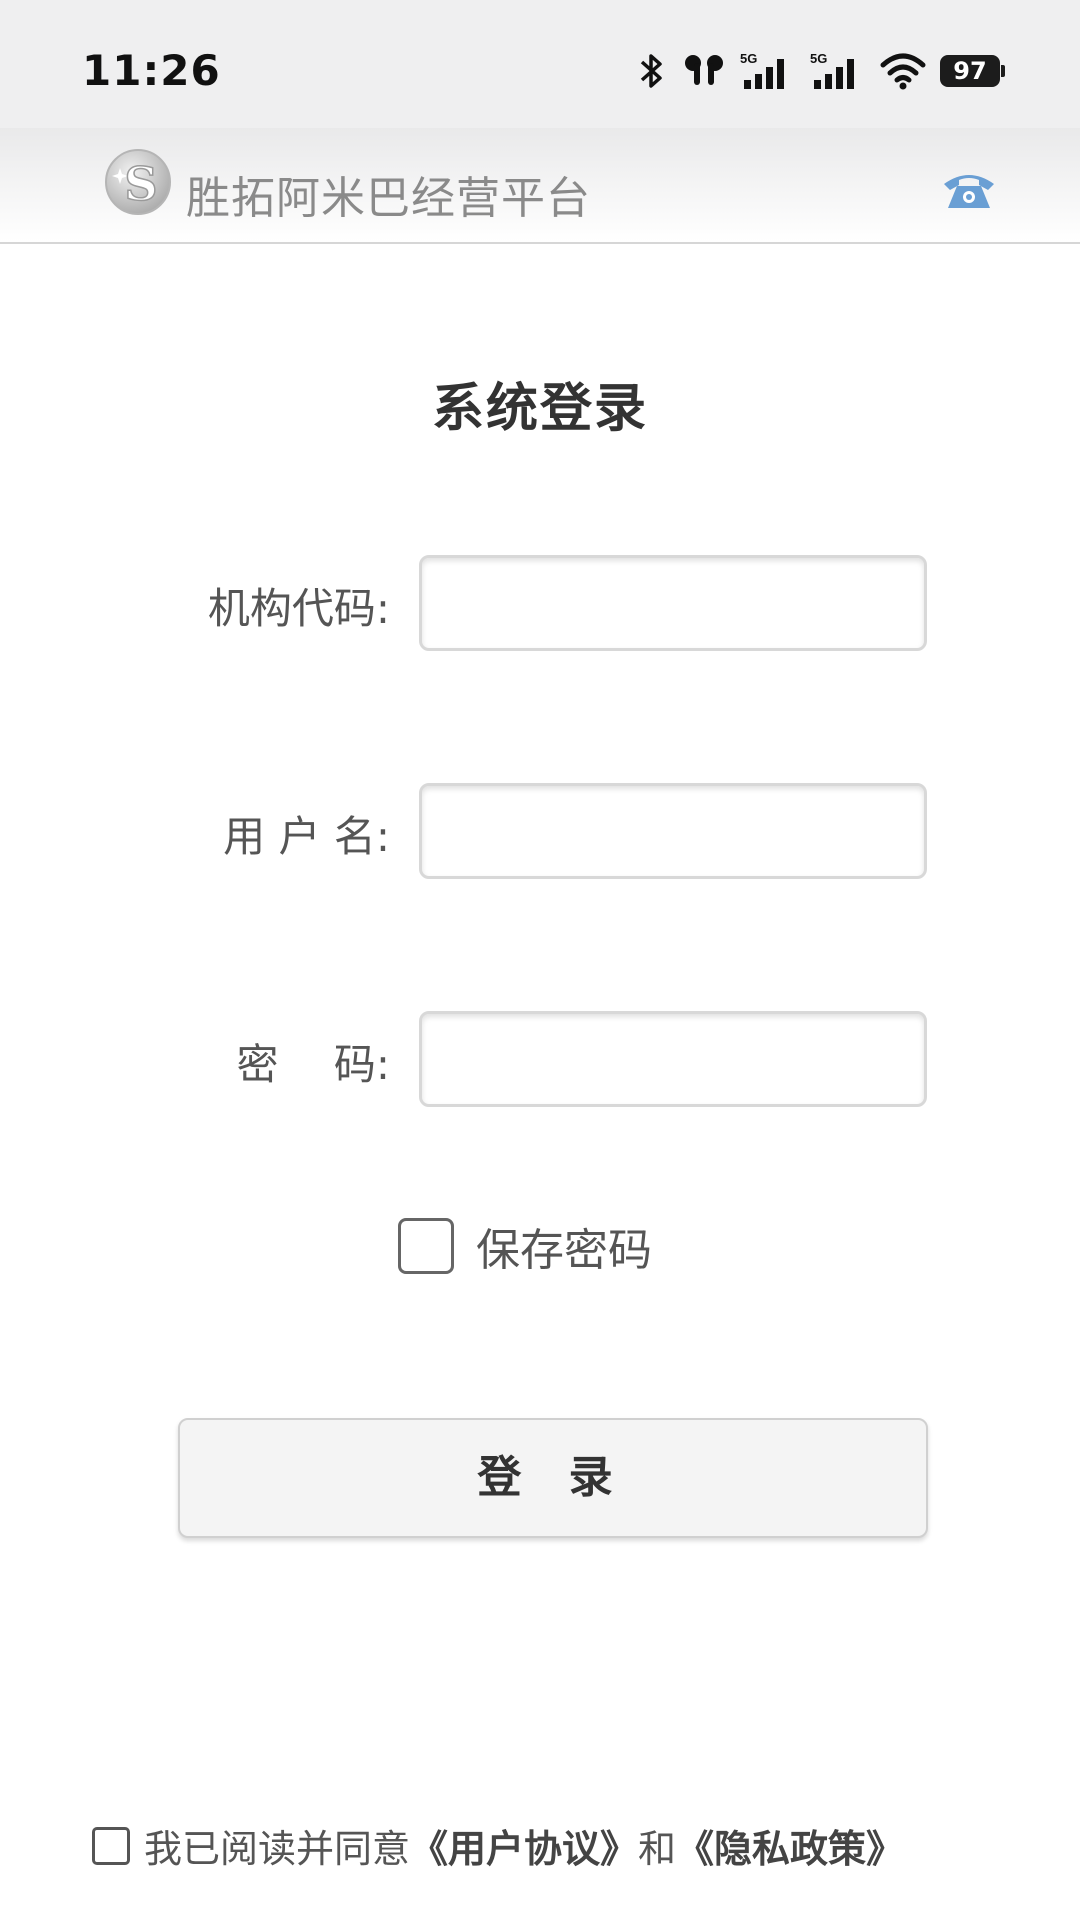 This screenshot has height=1920, width=1080. What do you see at coordinates (969, 189) in the screenshot?
I see `phone-icon` at bounding box center [969, 189].